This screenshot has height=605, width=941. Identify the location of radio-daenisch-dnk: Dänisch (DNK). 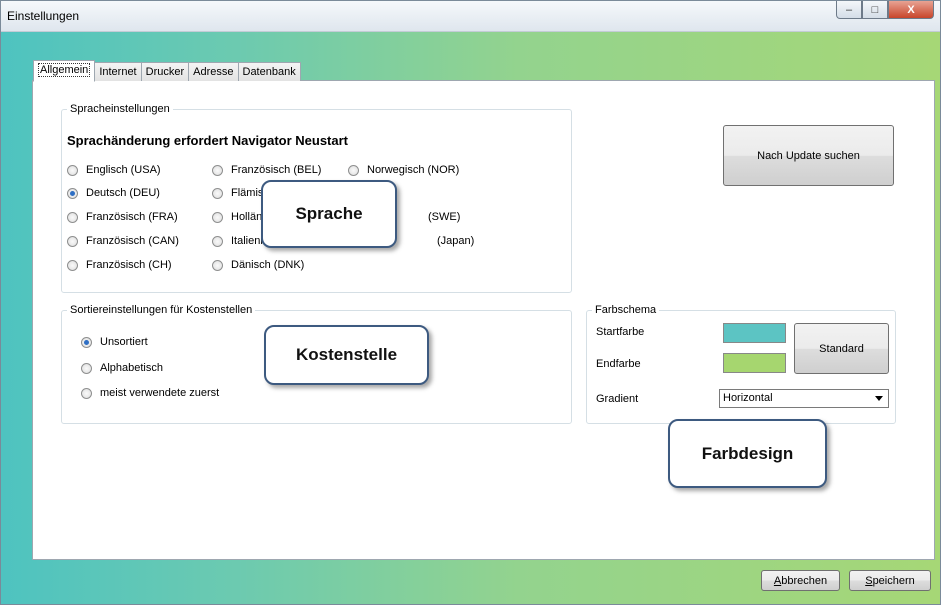
(258, 265).